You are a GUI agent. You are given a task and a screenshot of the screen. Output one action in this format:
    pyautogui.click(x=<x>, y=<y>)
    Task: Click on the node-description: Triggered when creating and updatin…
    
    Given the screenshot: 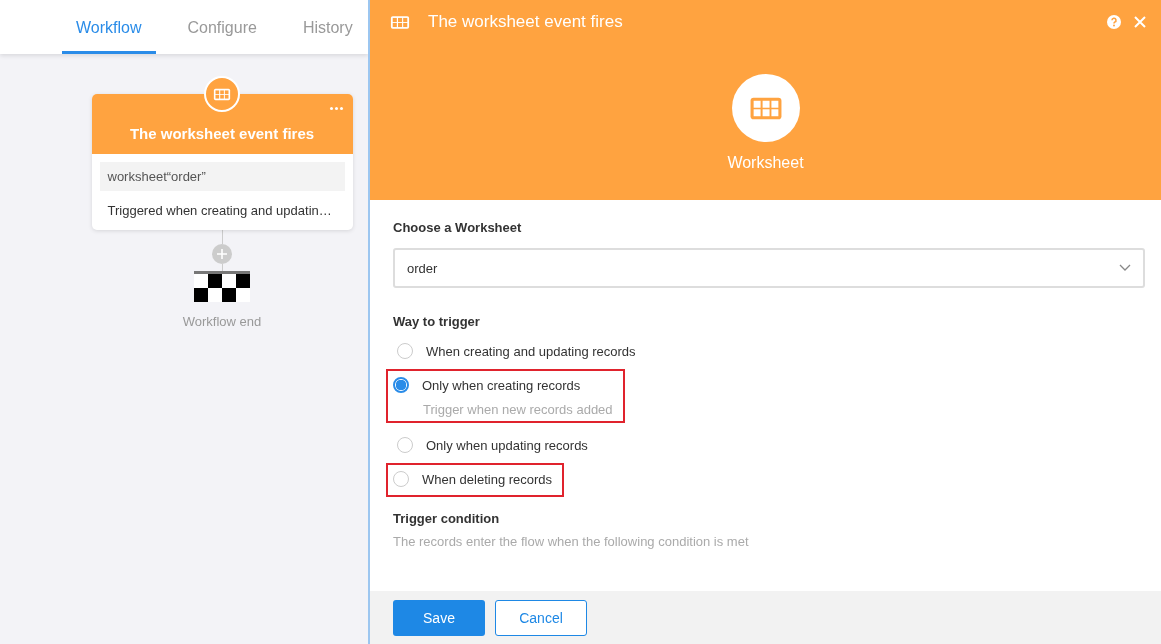 What is the action you would take?
    pyautogui.click(x=219, y=210)
    